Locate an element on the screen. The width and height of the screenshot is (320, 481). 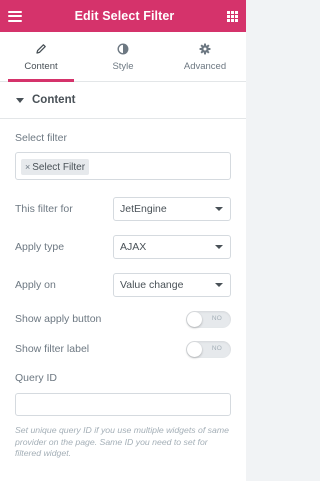
hamburger-icon is located at coordinates (15, 16).